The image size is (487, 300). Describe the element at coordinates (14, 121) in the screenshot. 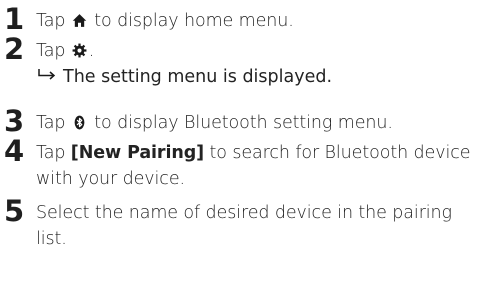

I see `step-number: 3` at that location.